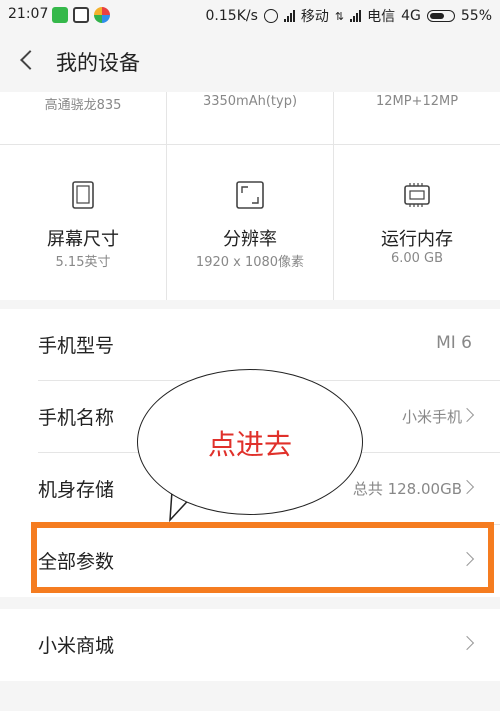 The height and width of the screenshot is (711, 500). I want to click on battery-percent: 55%, so click(476, 16).